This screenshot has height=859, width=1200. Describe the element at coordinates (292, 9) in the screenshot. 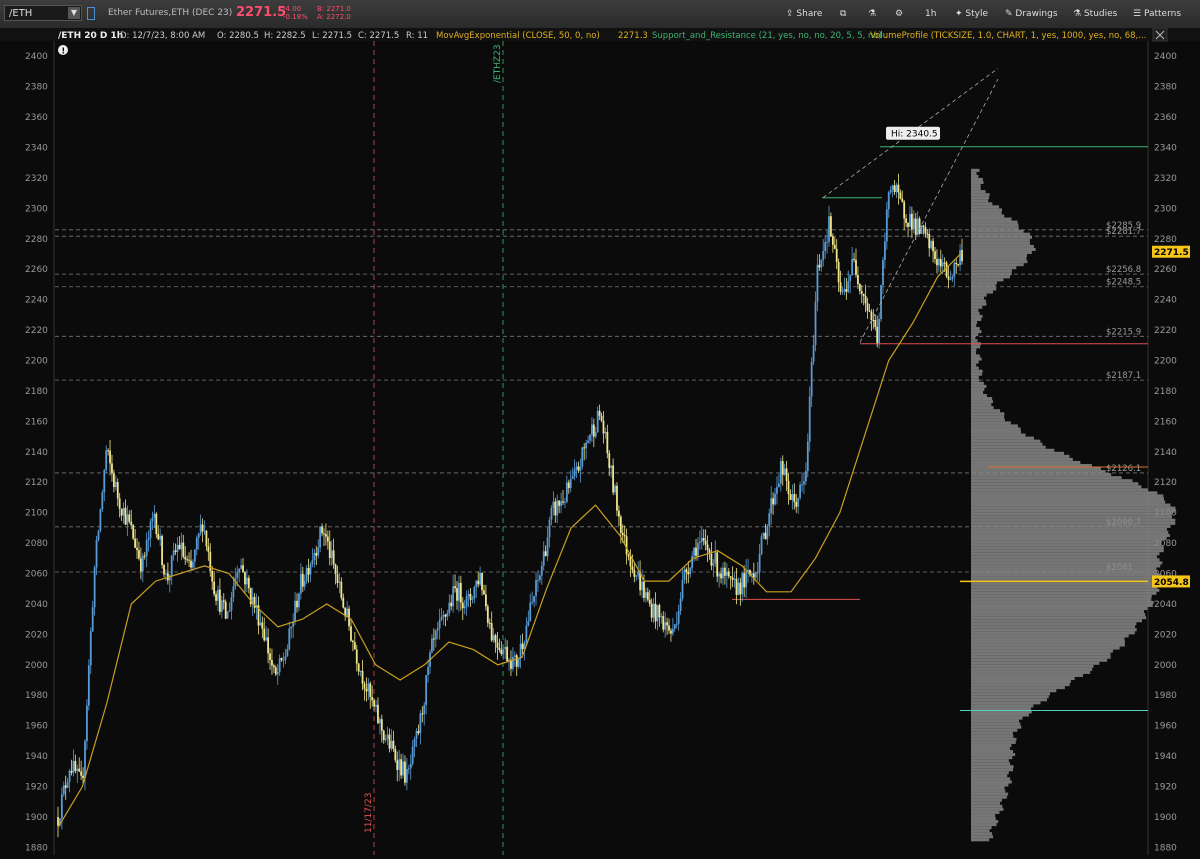

I see `change-value: -4.00` at that location.